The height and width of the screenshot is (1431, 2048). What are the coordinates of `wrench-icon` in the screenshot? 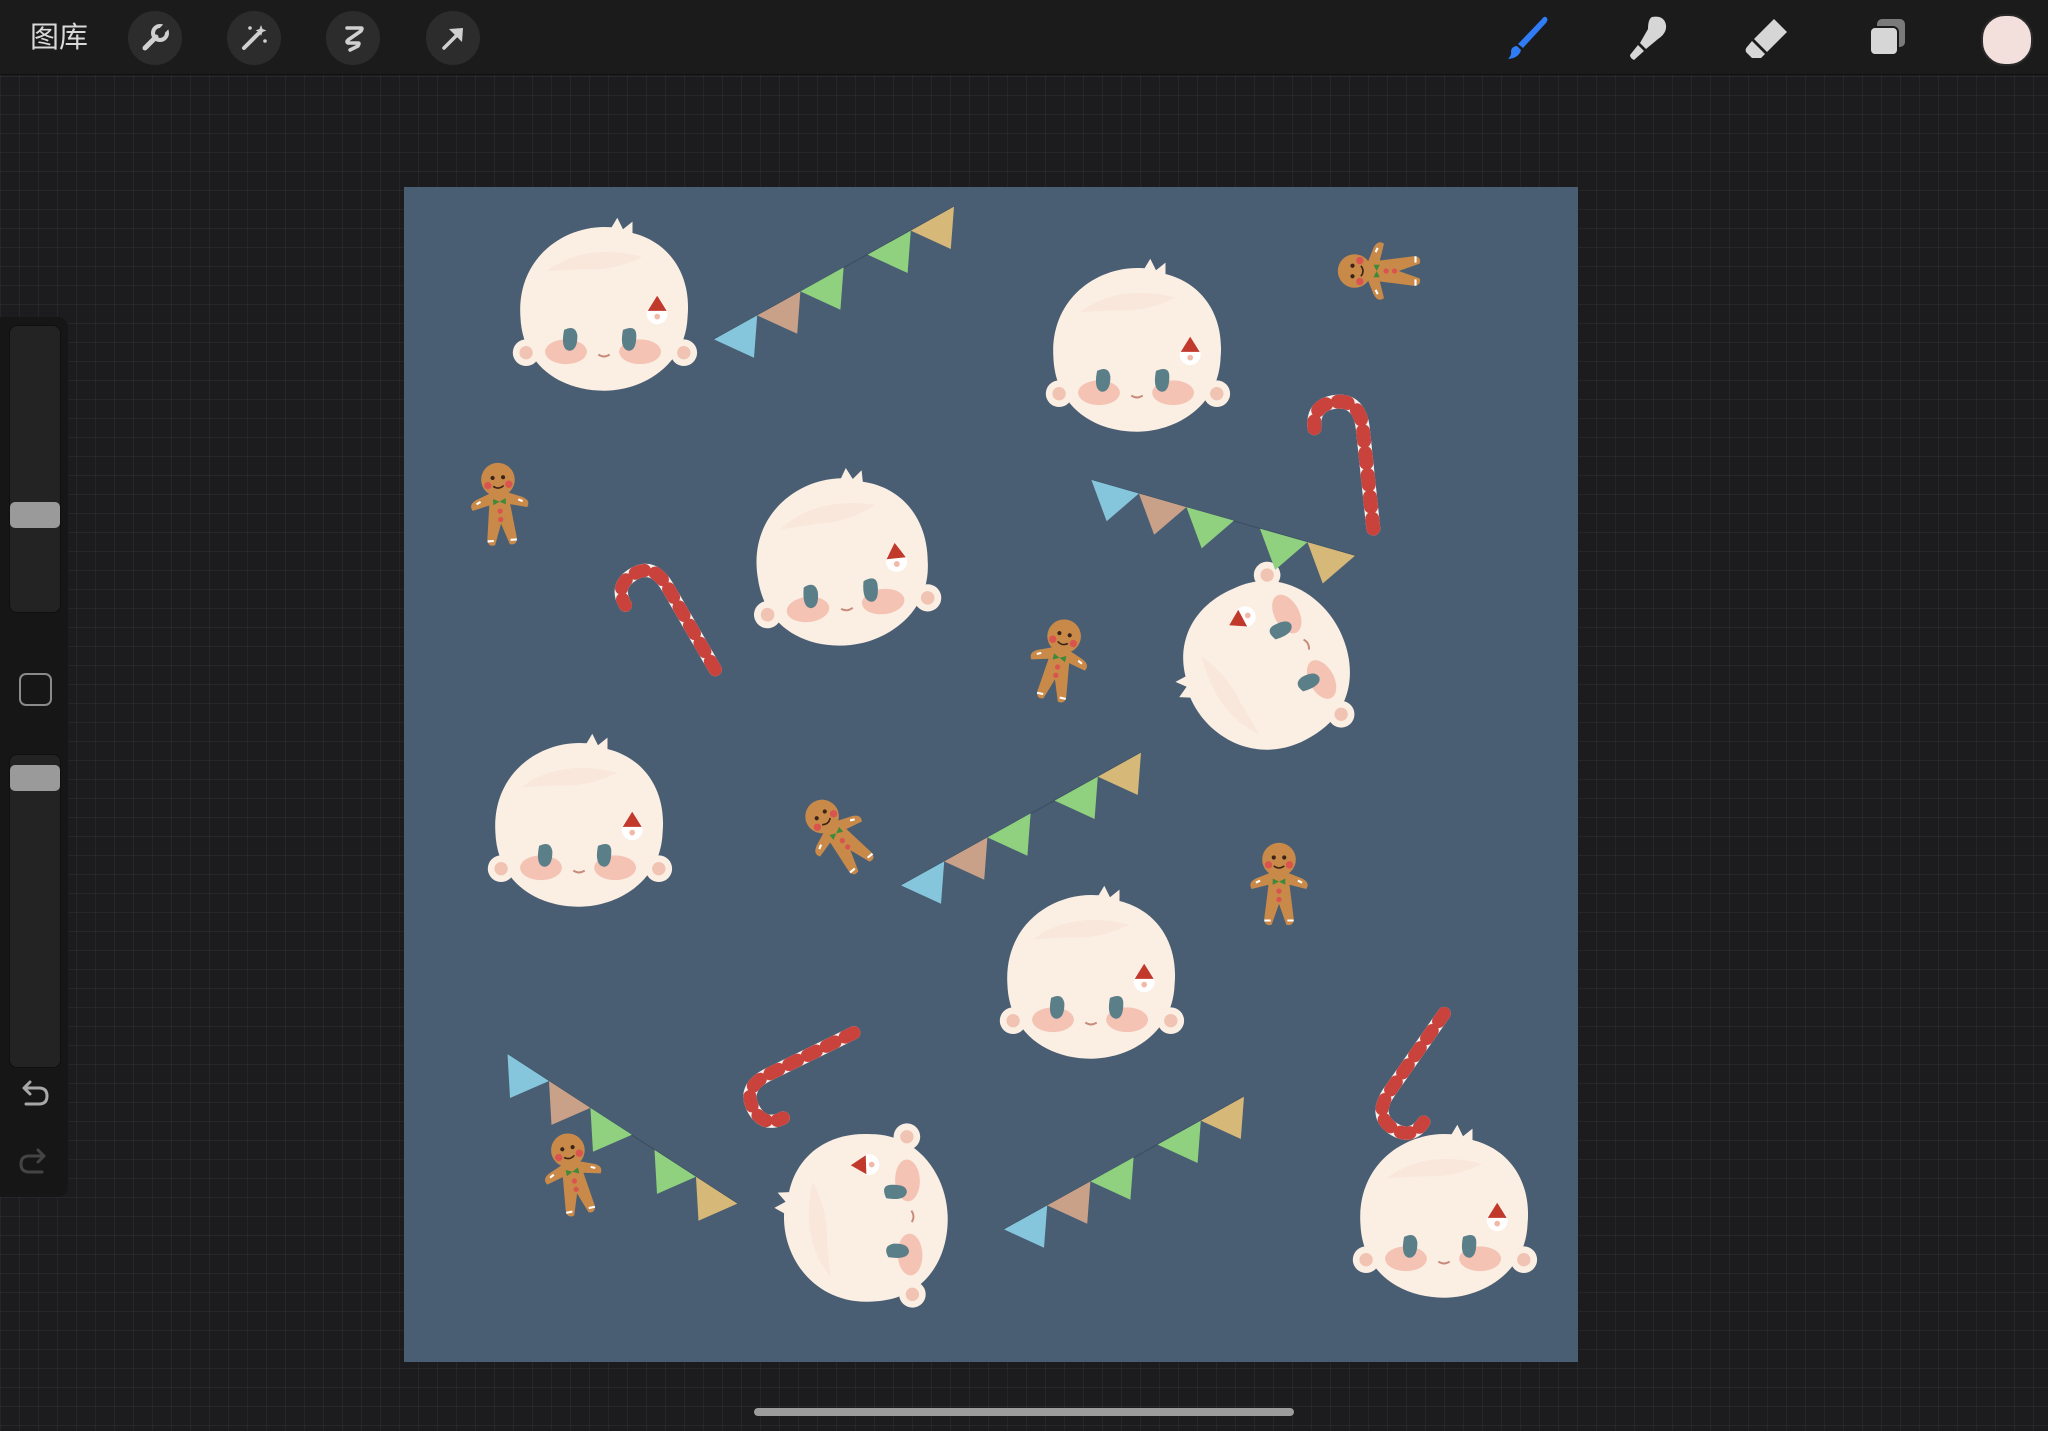 It's located at (155, 37).